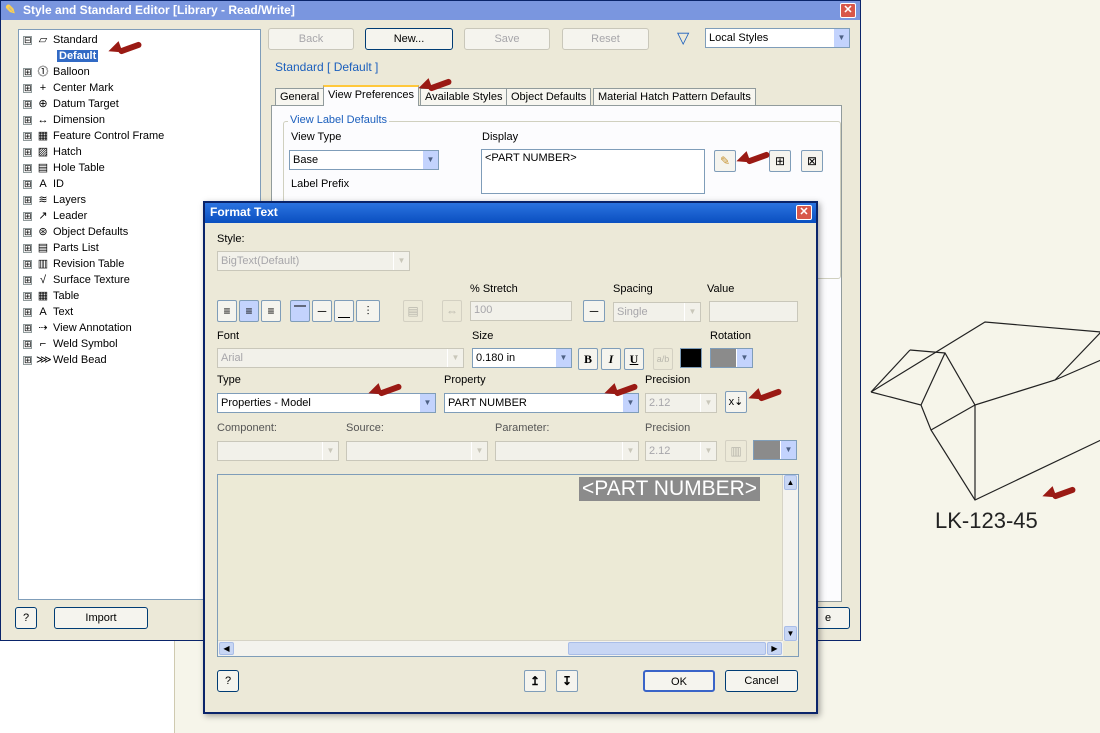 This screenshot has width=1100, height=733. What do you see at coordinates (51, 296) in the screenshot?
I see `tree-item: ⊞ ▦ Table` at bounding box center [51, 296].